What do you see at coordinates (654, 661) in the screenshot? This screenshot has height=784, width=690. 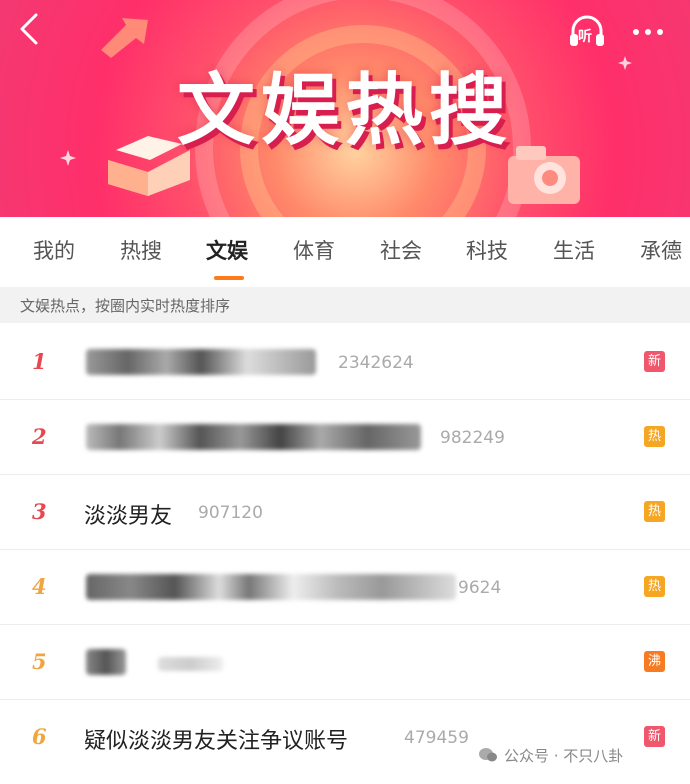 I see `boiling-badge: 沸` at bounding box center [654, 661].